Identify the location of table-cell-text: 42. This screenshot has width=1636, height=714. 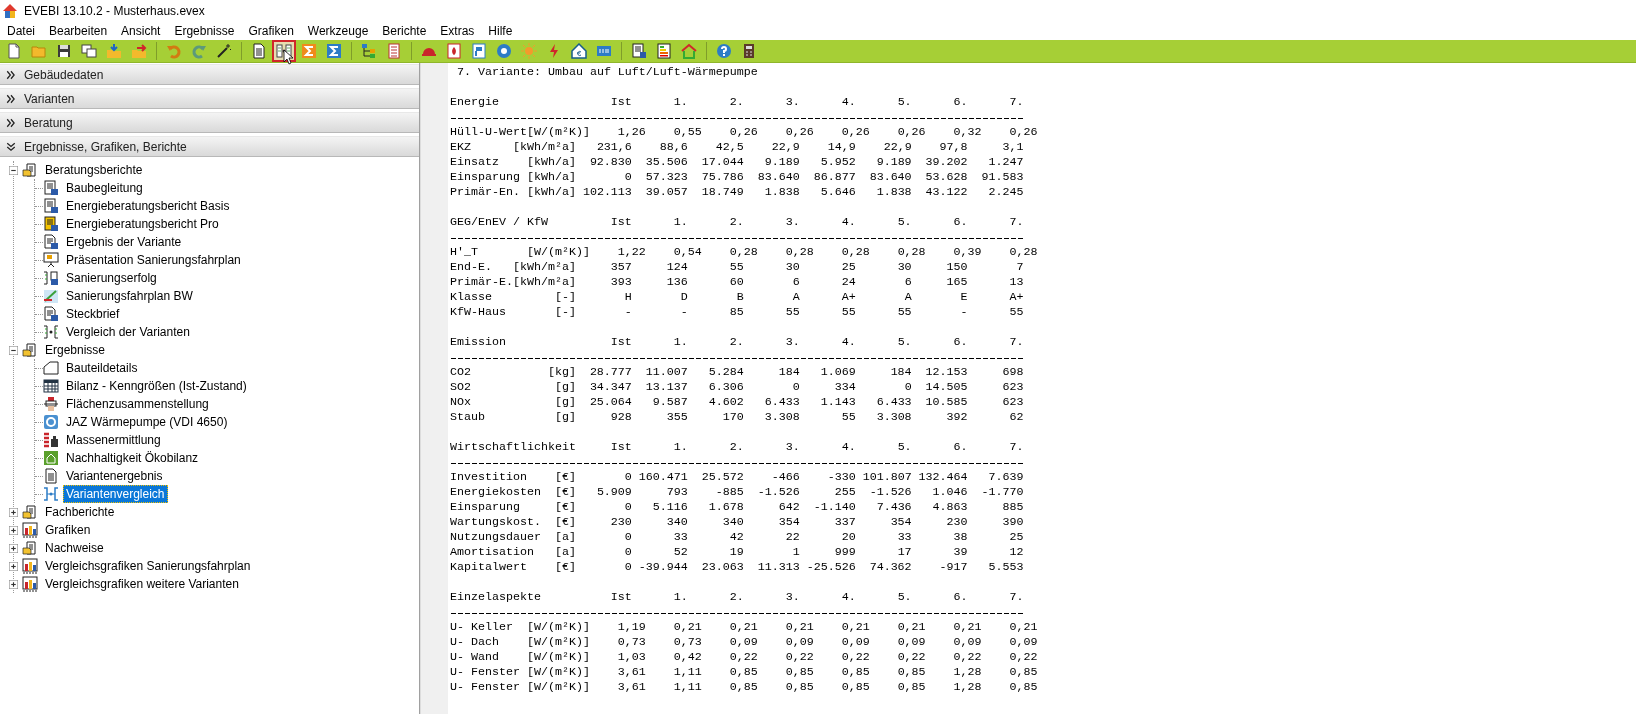
(736, 537).